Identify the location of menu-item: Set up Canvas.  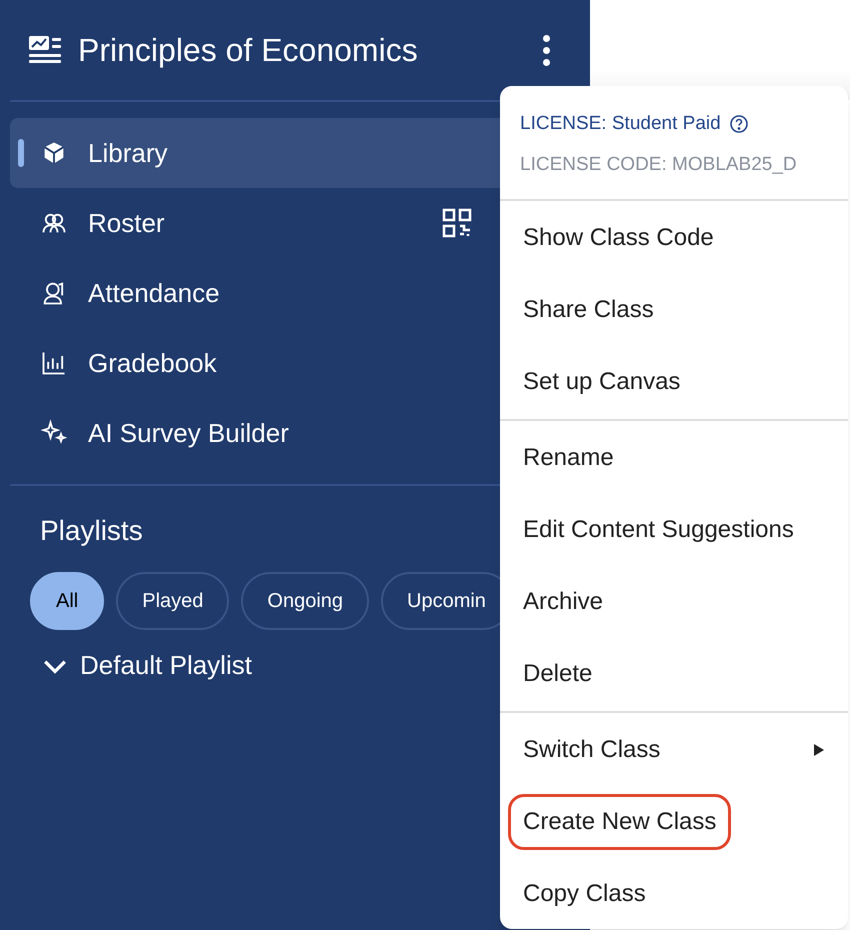
(602, 382).